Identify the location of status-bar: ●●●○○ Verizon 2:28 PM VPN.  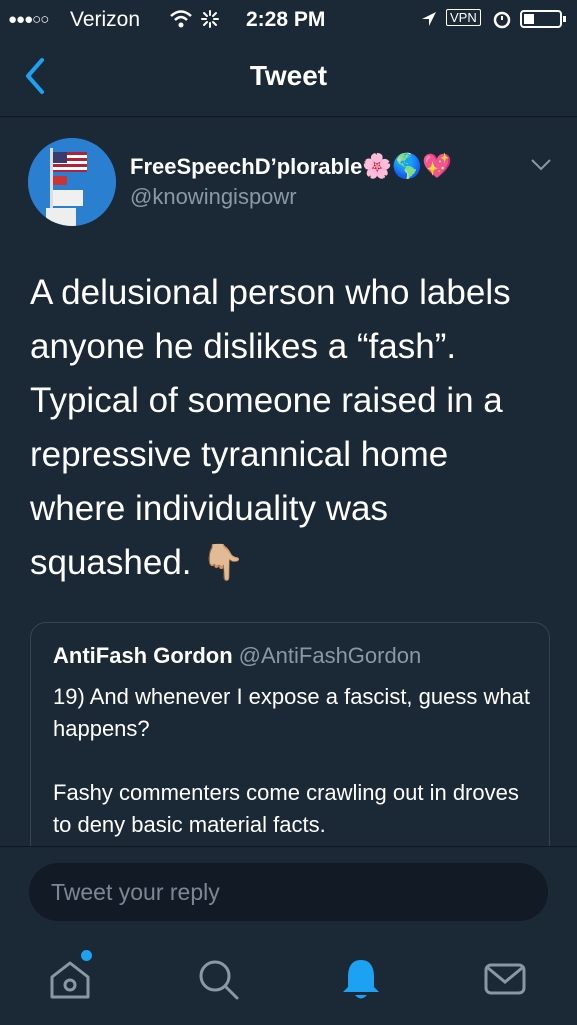
(288, 19).